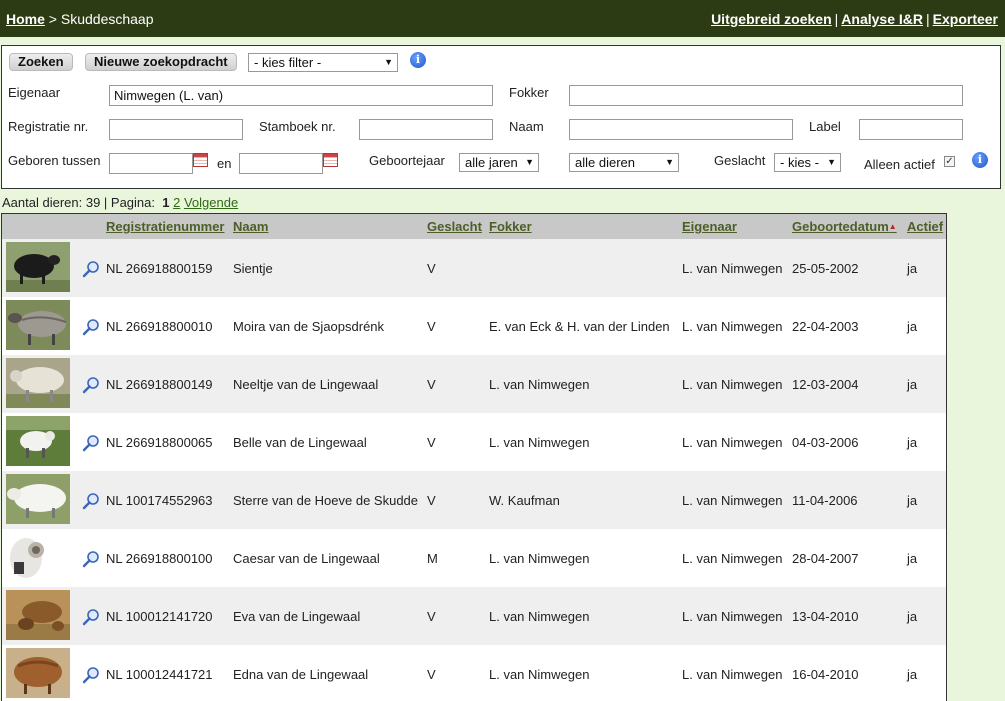 This screenshot has width=1005, height=701. Describe the element at coordinates (799, 162) in the screenshot. I see `sex-value: - kies -` at that location.